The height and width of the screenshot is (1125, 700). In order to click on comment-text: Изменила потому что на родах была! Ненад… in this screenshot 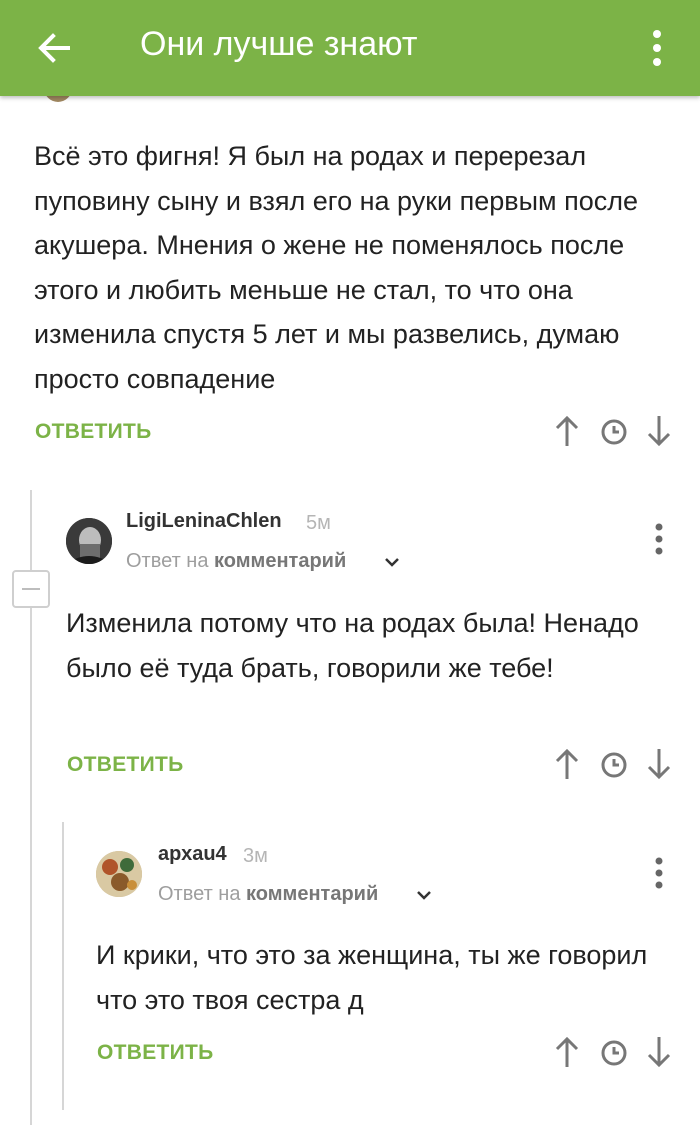, I will do `click(352, 645)`.